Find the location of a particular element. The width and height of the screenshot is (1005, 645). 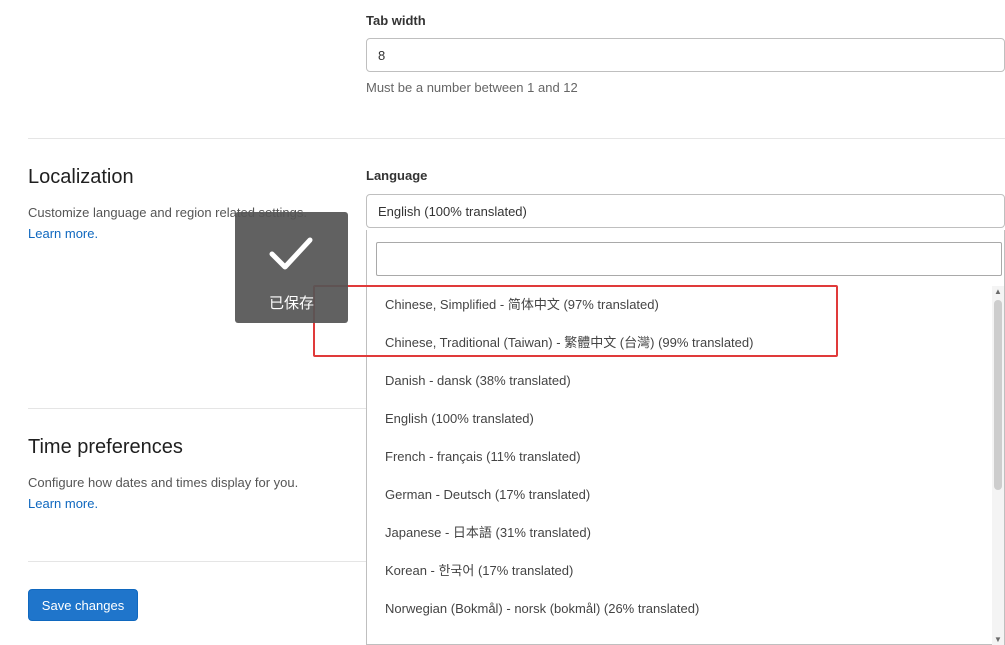

language-option: Korean - 한국어 (17% translated) is located at coordinates (679, 571).